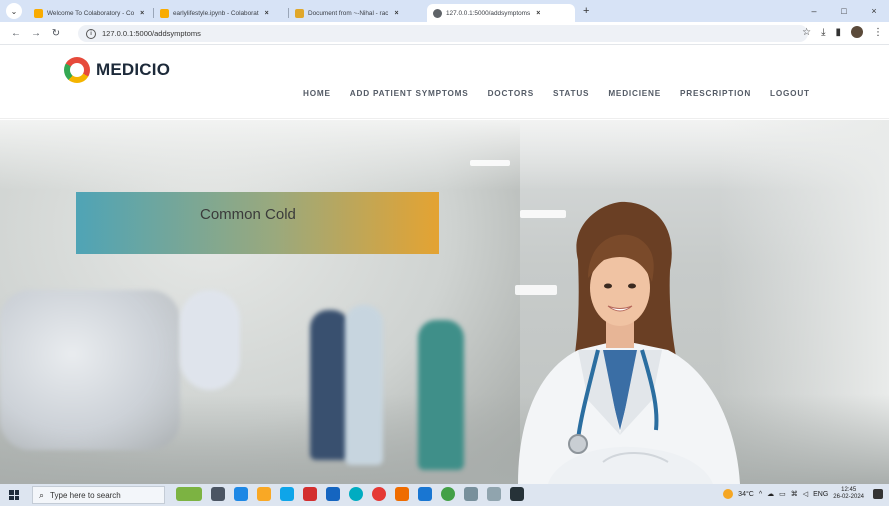  I want to click on site-logo: MEDICIO, so click(117, 70).